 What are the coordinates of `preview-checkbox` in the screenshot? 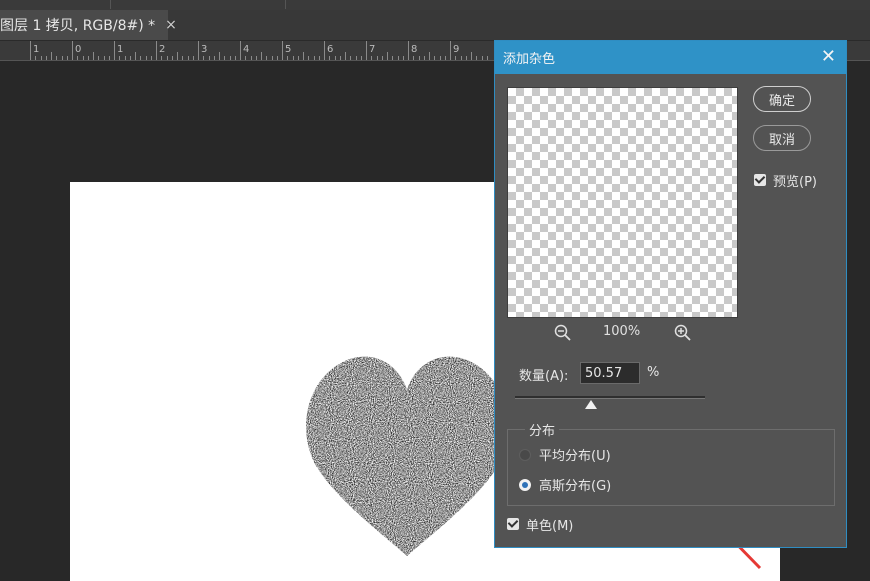 It's located at (760, 180).